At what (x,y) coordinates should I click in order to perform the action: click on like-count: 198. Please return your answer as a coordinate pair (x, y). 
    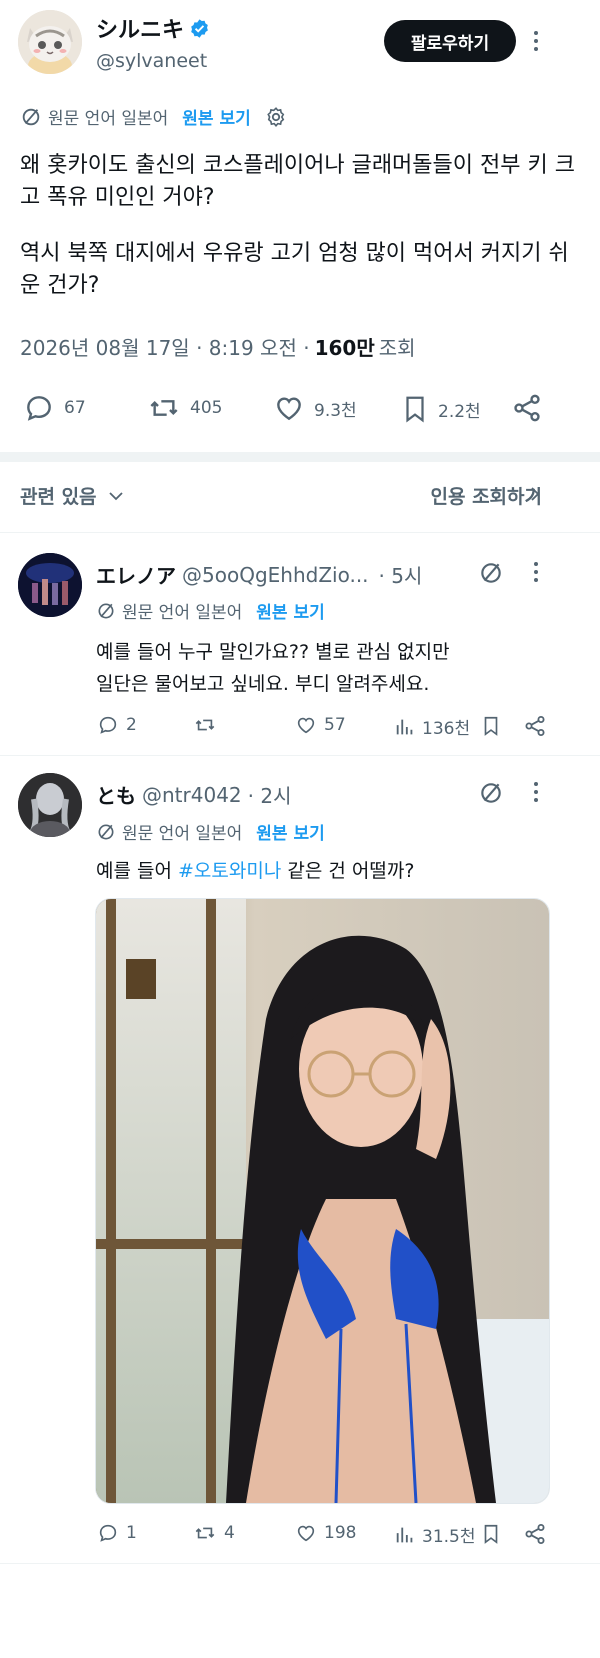
    Looking at the image, I should click on (340, 1533).